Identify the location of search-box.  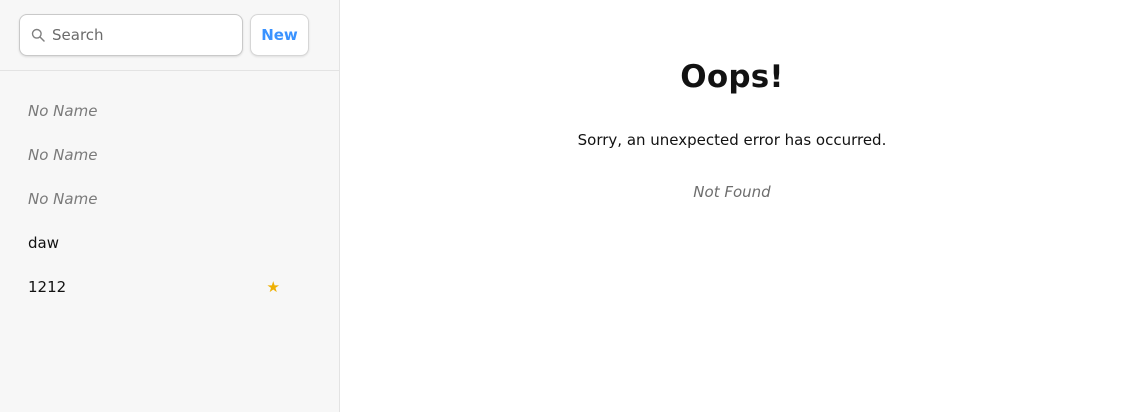
(131, 35).